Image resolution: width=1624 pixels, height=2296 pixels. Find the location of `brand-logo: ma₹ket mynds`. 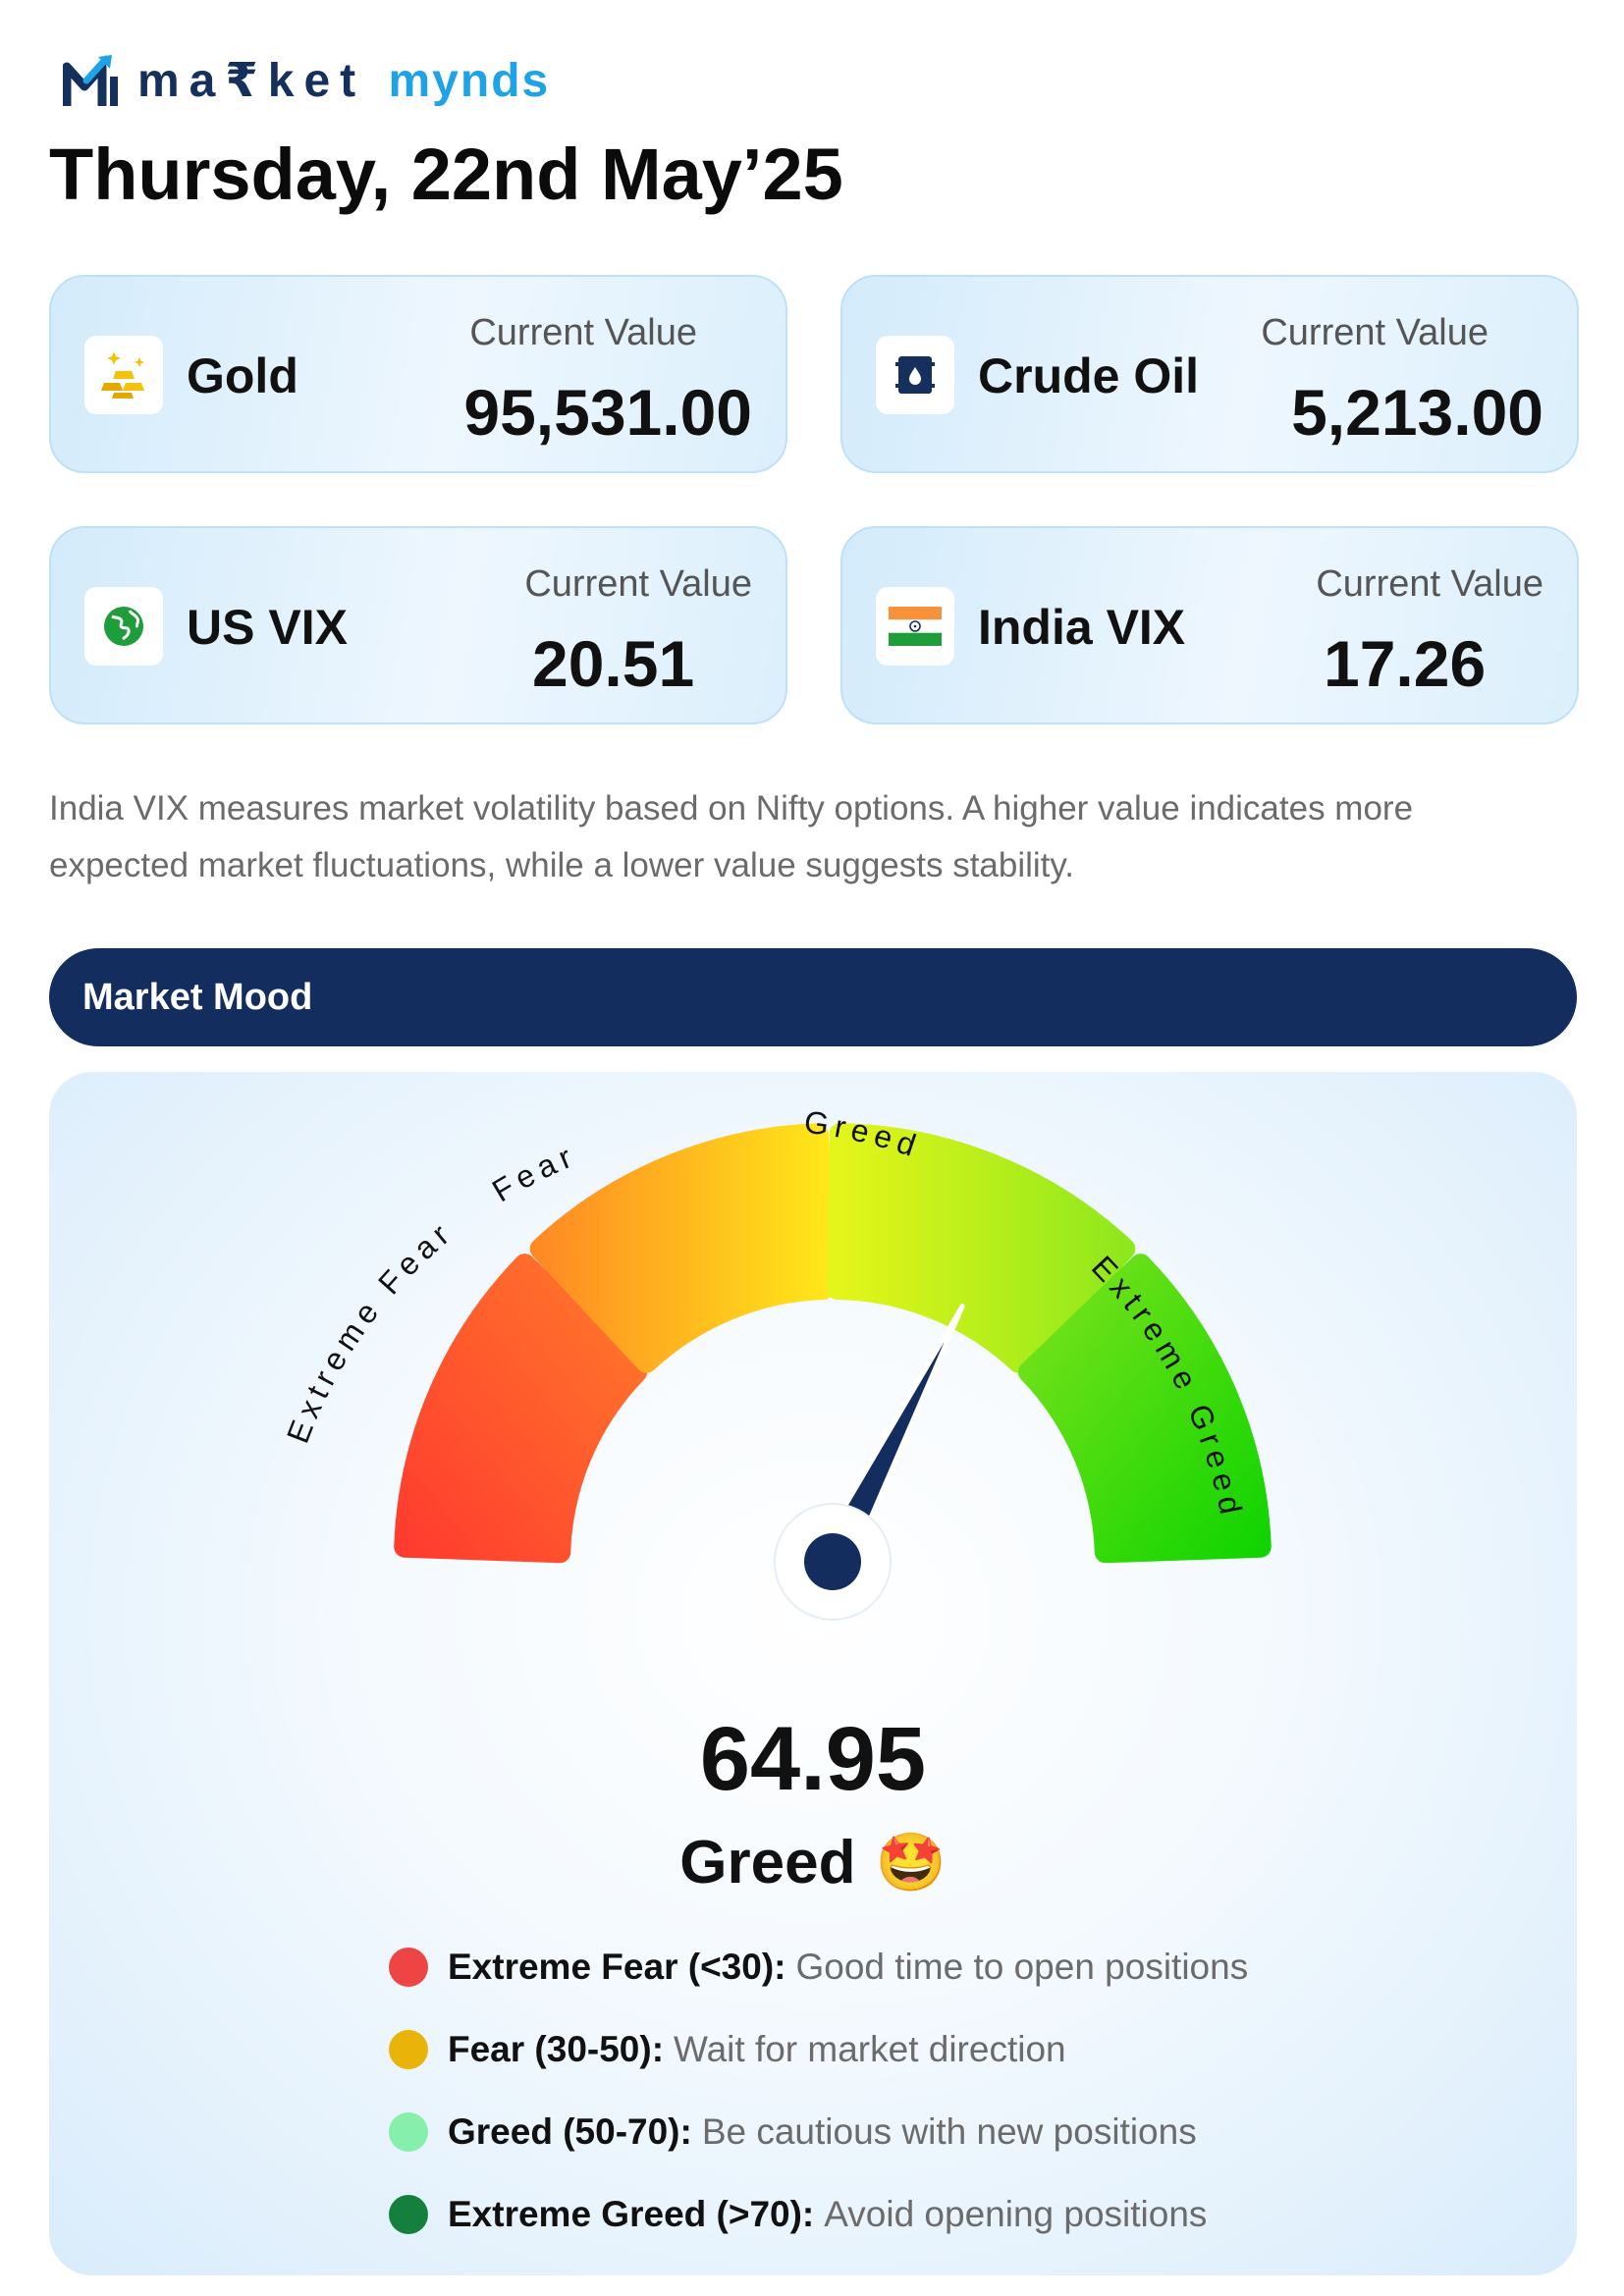

brand-logo: ma₹ket mynds is located at coordinates (306, 80).